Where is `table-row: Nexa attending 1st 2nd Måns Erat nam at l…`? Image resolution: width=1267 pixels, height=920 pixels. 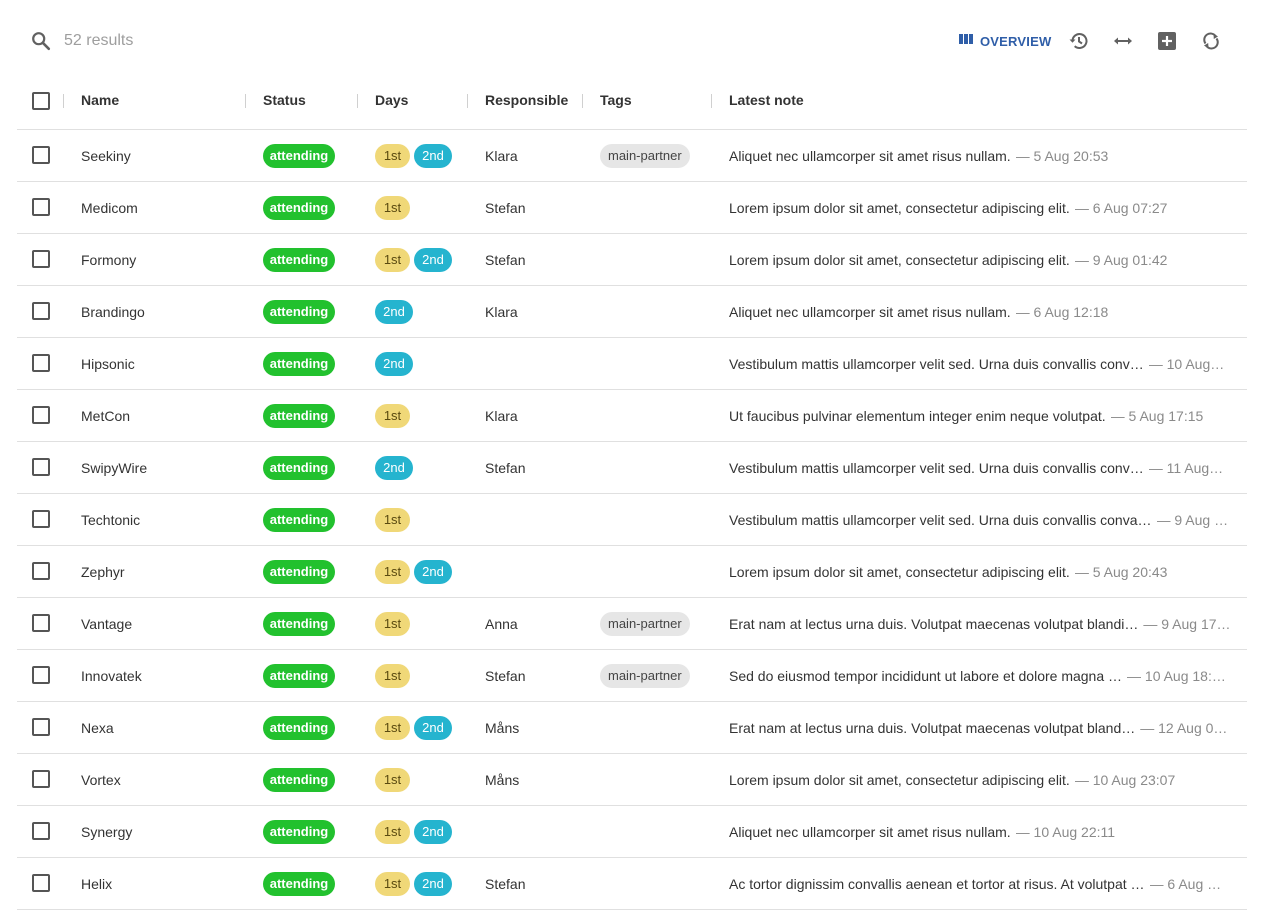 table-row: Nexa attending 1st 2nd Måns Erat nam at l… is located at coordinates (632, 728).